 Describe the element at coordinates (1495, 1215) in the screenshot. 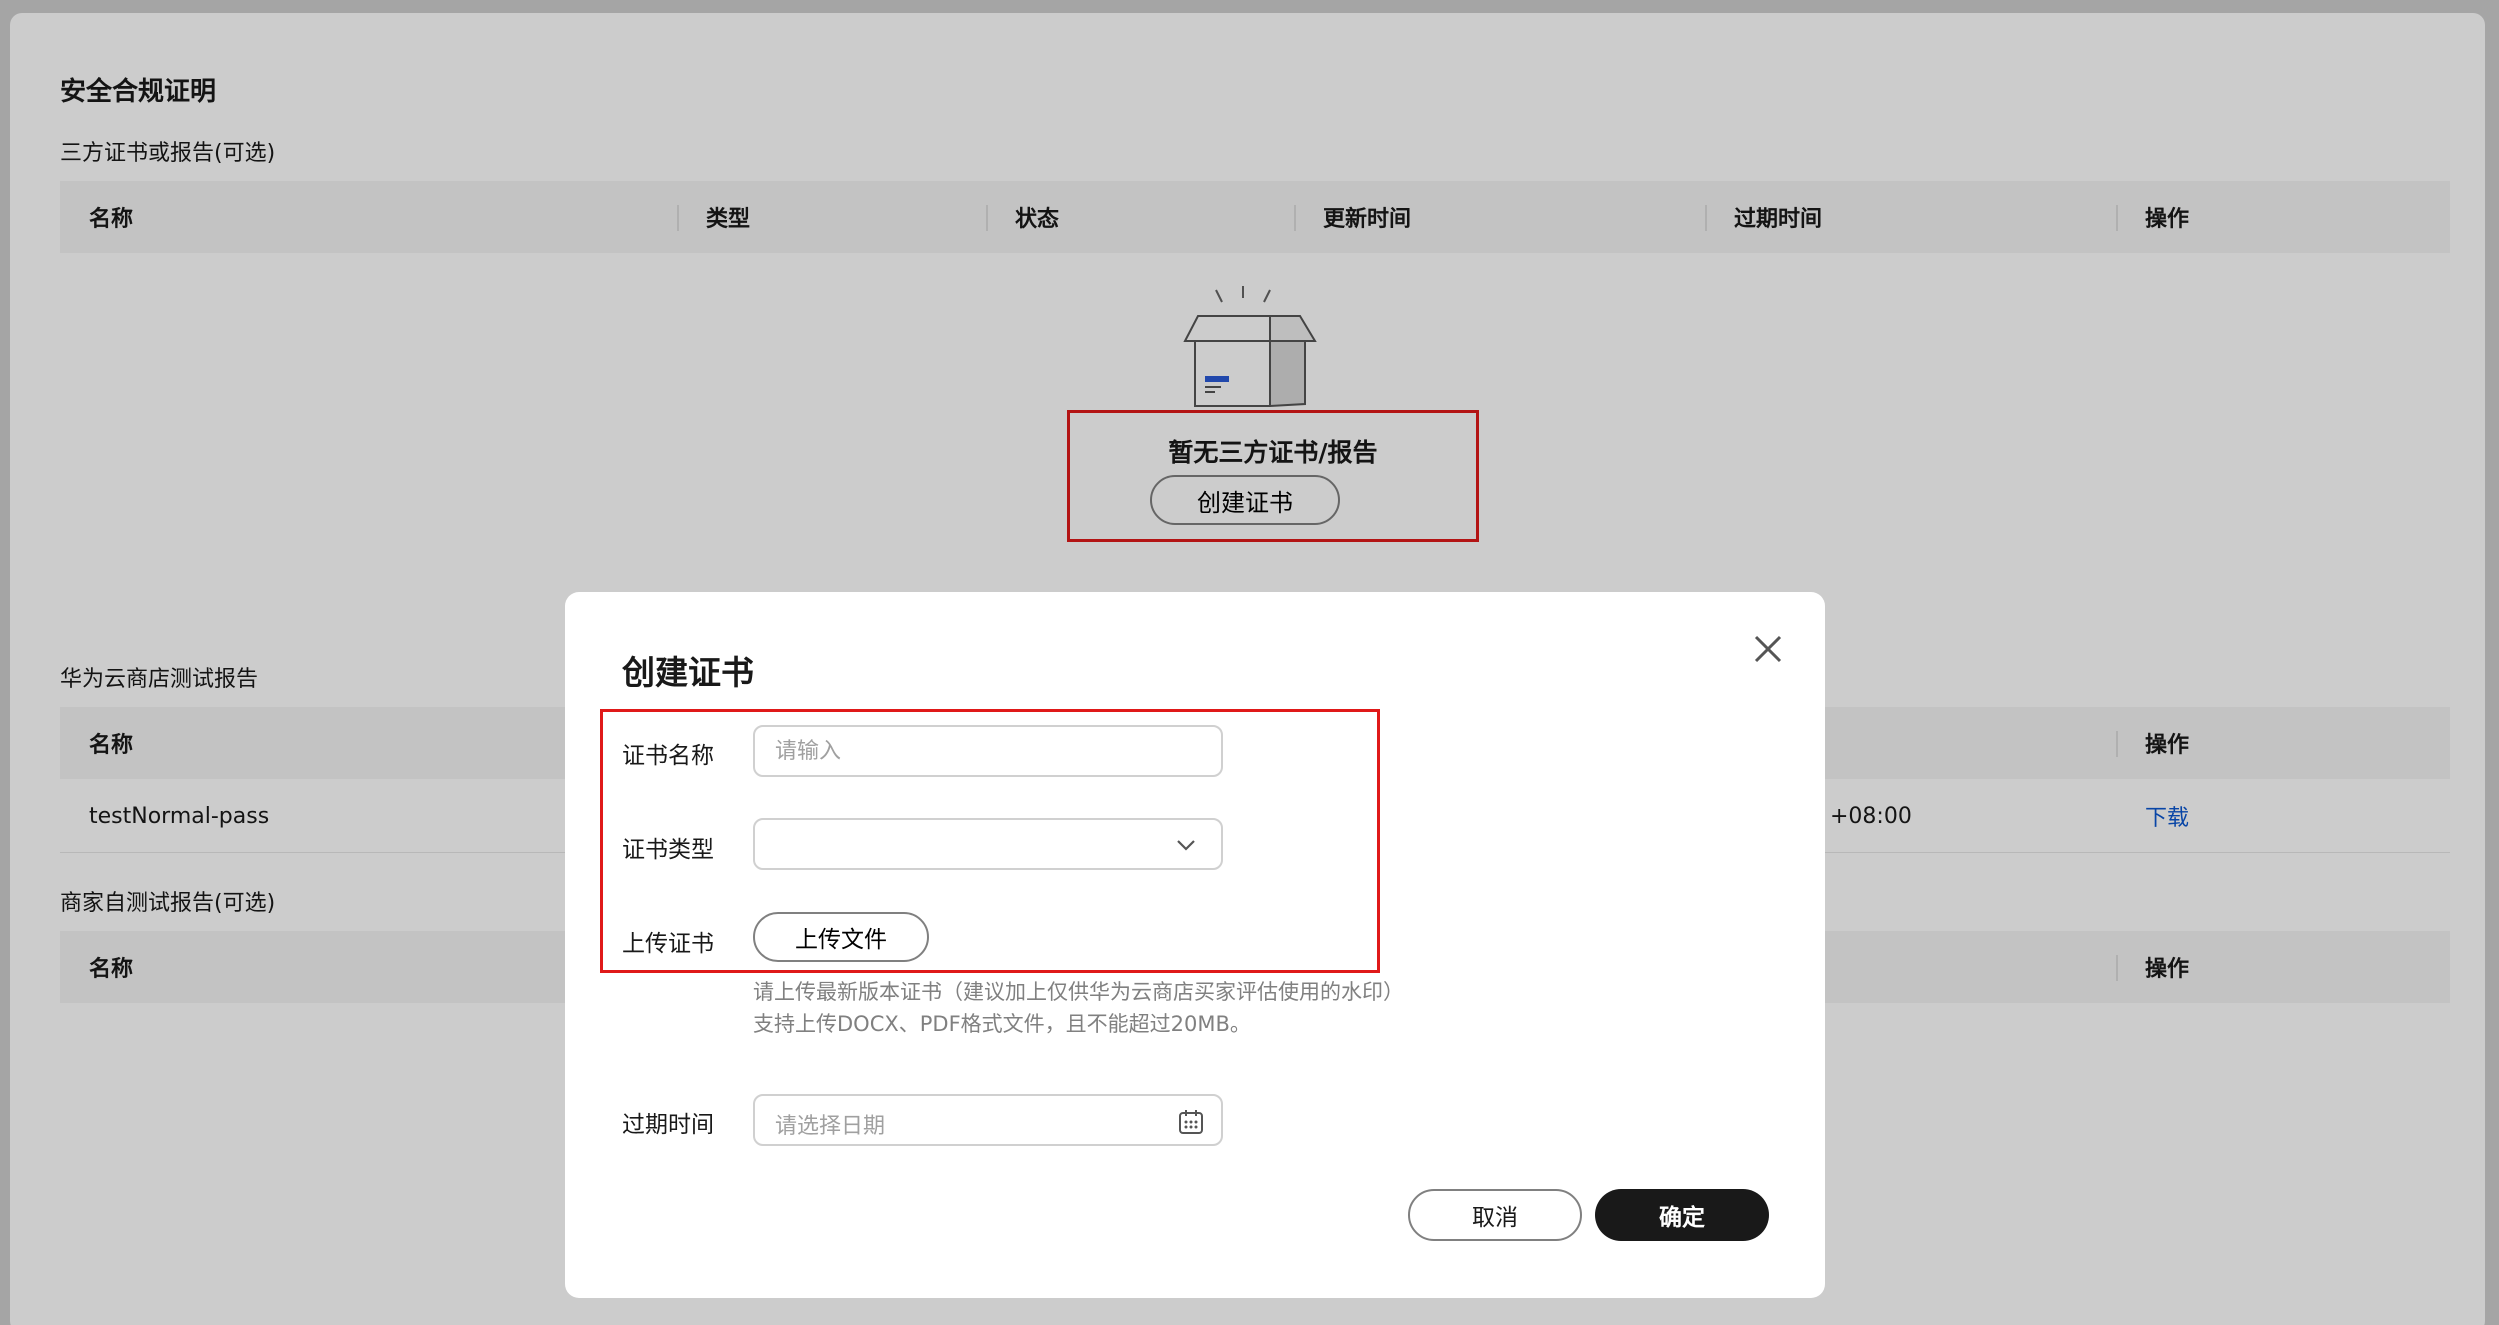

I see `cancel-button: 取消` at that location.